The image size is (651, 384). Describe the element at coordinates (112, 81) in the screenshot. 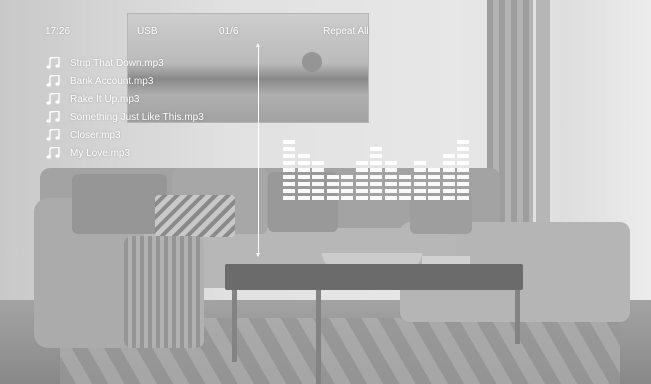

I see `playlist-item-label: Bank Account.mp3` at that location.